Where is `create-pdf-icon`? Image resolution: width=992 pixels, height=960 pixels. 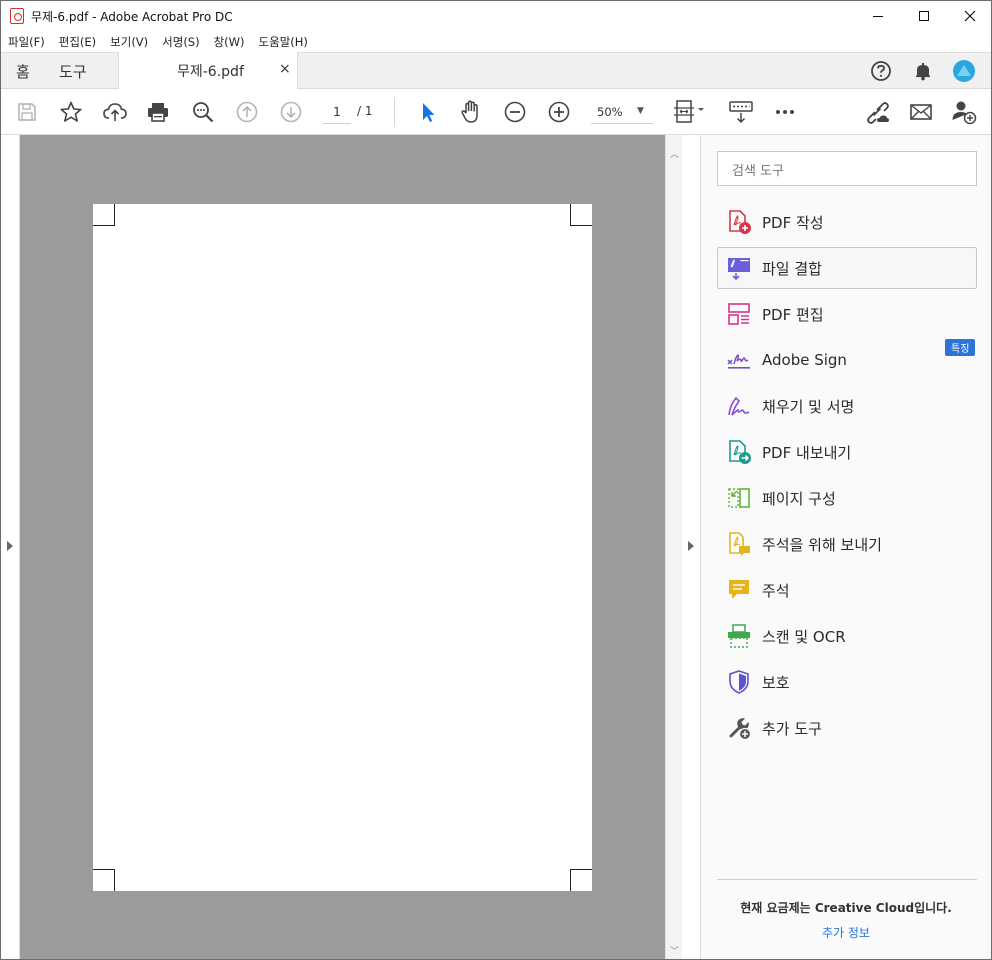
create-pdf-icon is located at coordinates (739, 222).